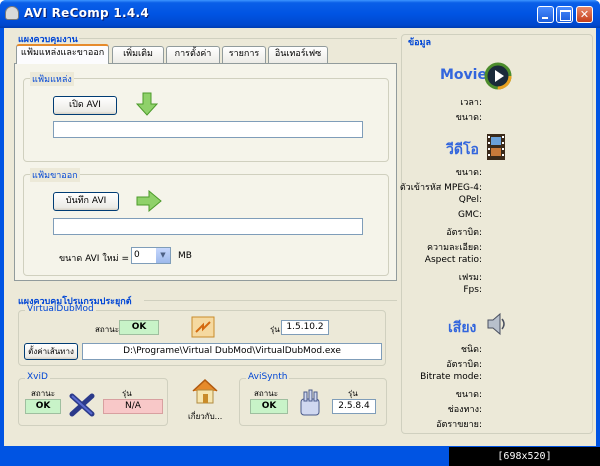 The height and width of the screenshot is (466, 600). I want to click on source-group-title: แฟ้มแหล่ง, so click(52, 79).